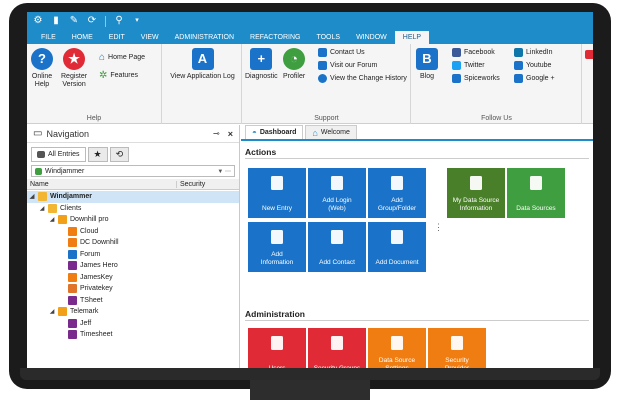 This screenshot has height=400, width=620. Describe the element at coordinates (58, 154) in the screenshot. I see `tab-all-entries: All Entries` at that location.